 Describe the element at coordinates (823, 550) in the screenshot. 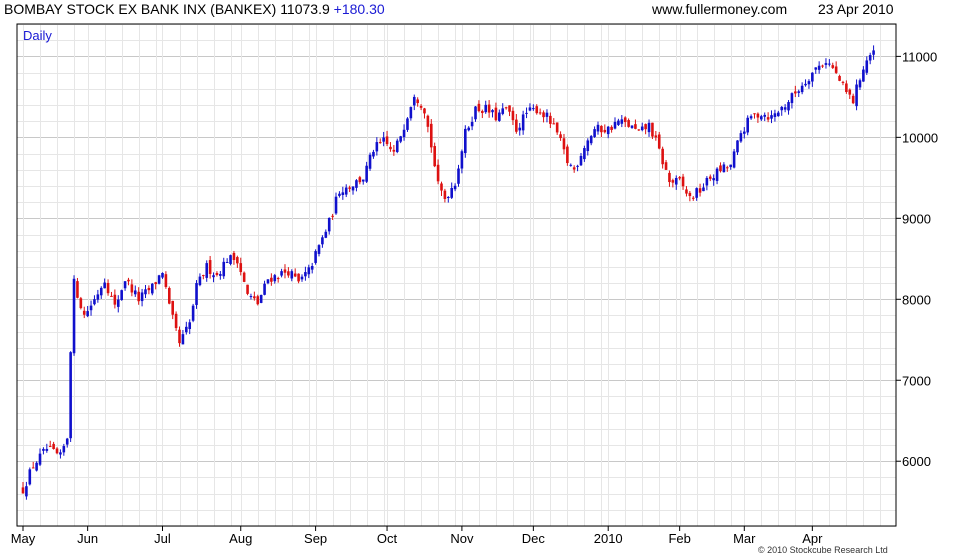

I see `copyright-footer: © 2010 Stockcube Research Ltd` at that location.